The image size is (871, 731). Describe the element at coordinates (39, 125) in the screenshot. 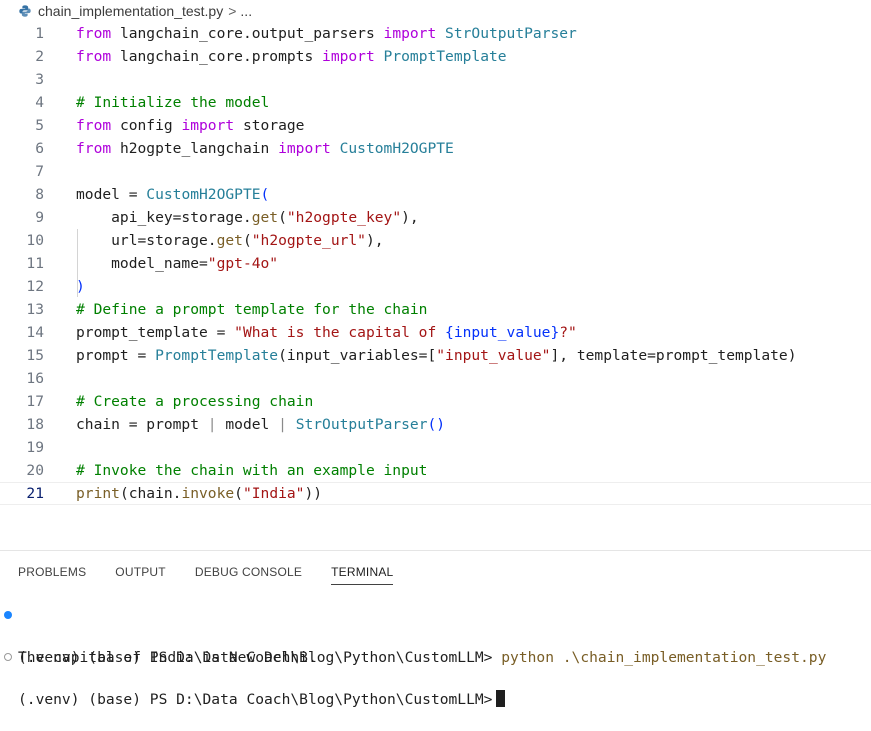

I see `line-number: 5` at that location.